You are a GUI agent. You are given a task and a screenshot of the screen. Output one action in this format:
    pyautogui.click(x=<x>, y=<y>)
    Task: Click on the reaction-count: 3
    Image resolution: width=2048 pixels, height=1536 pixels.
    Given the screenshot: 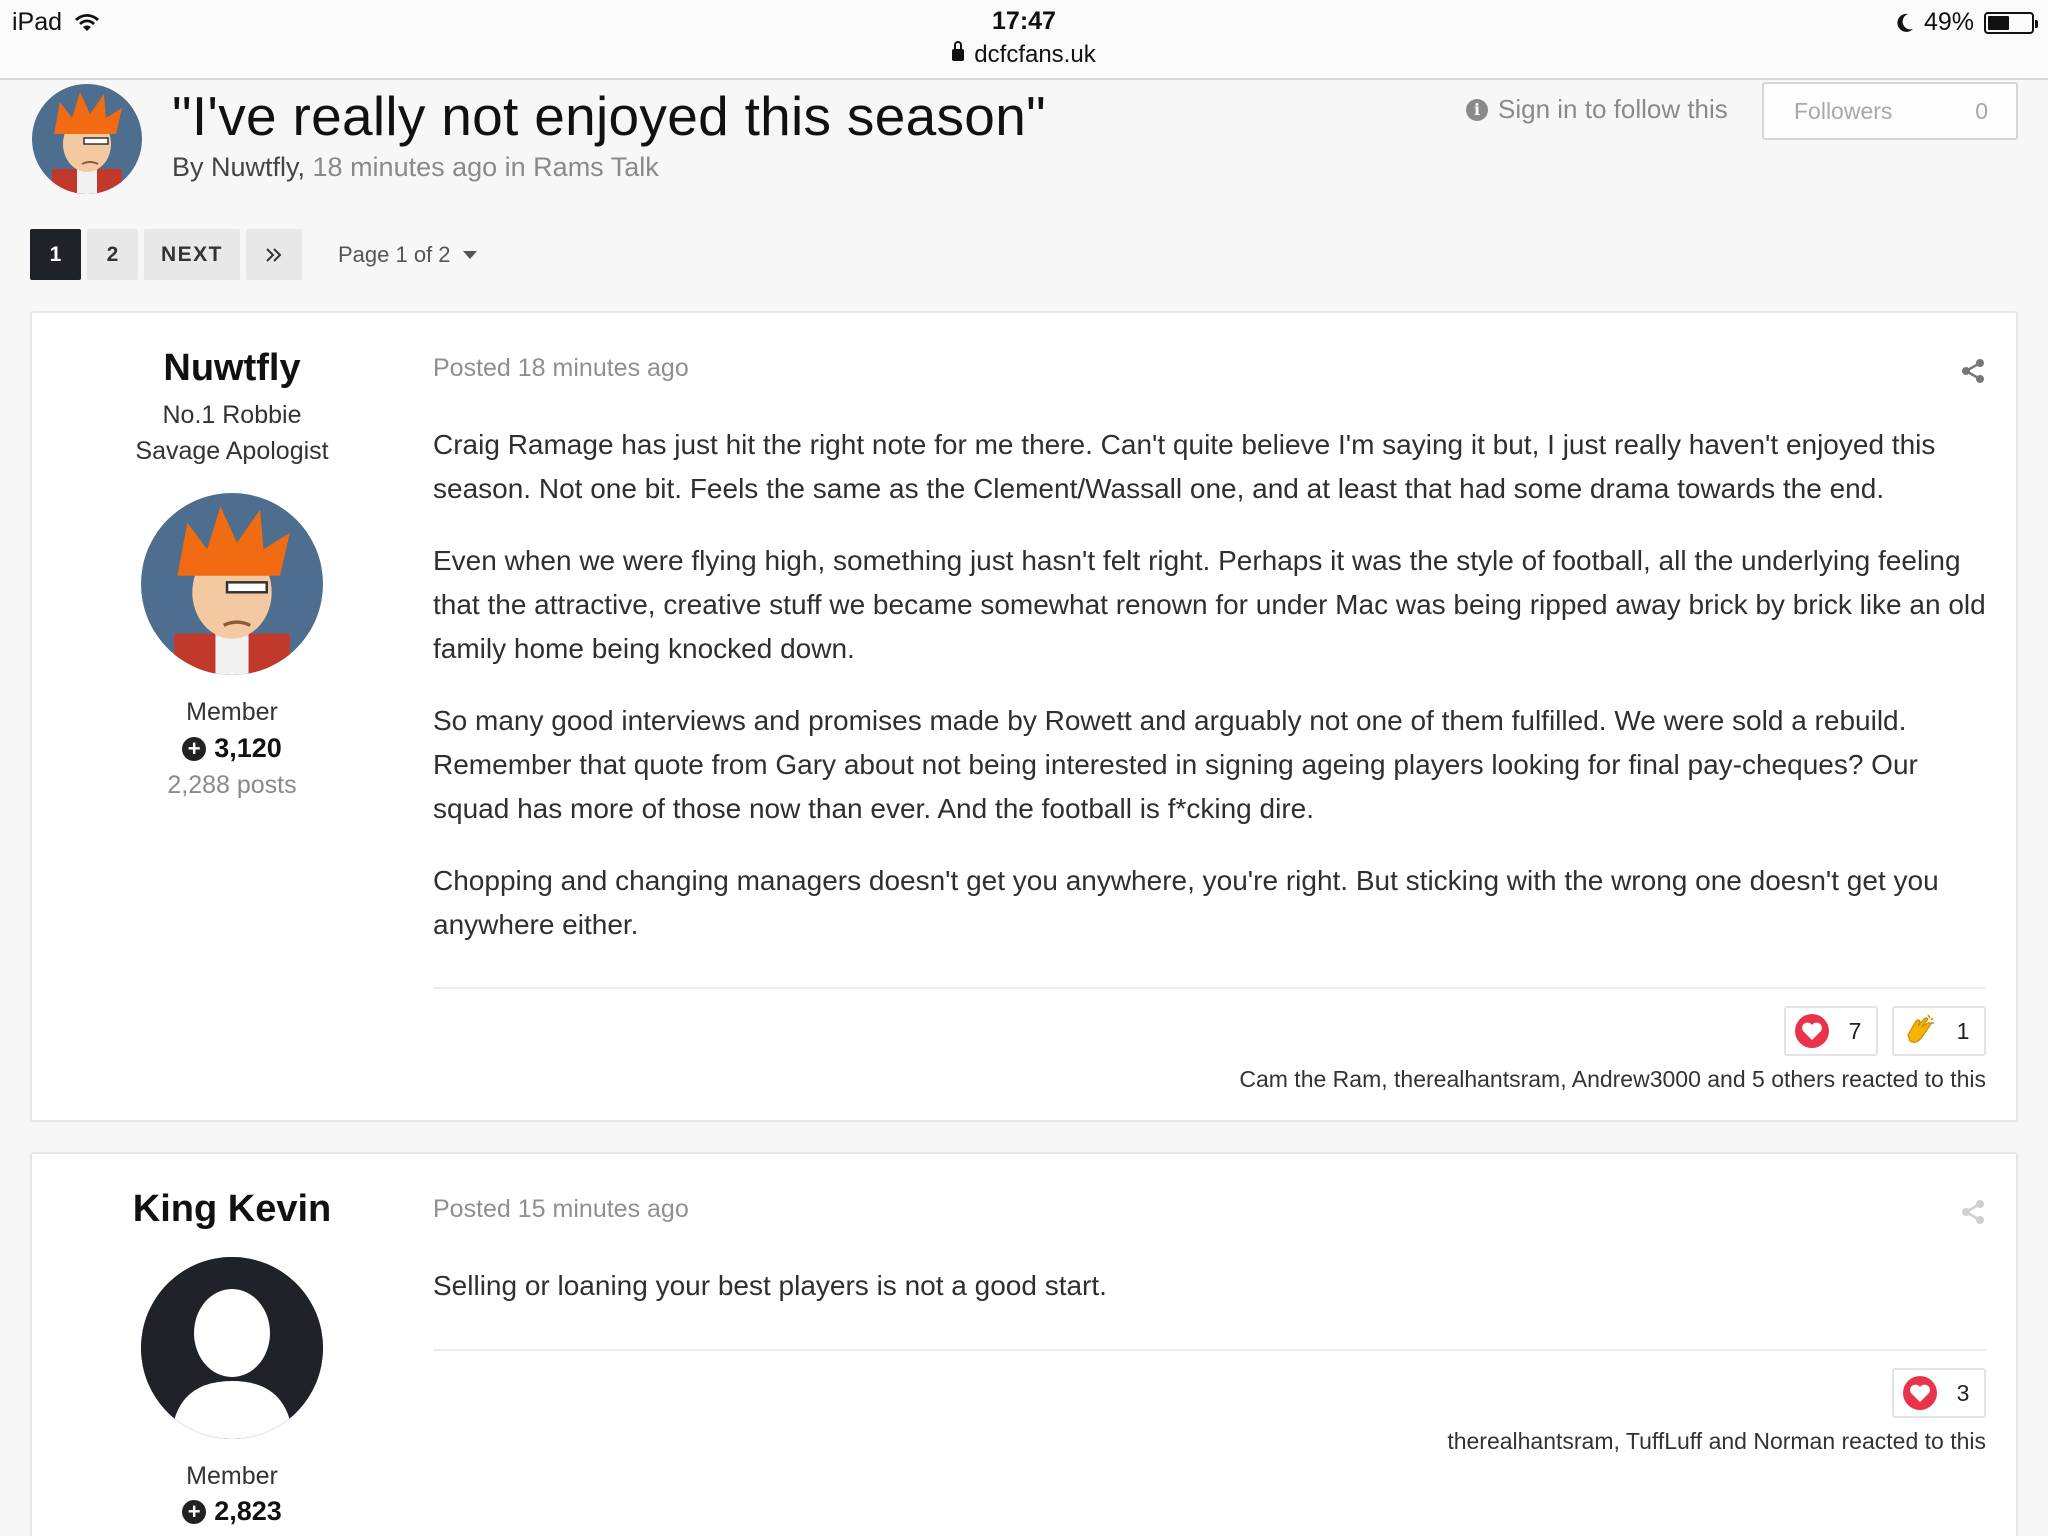 What is the action you would take?
    pyautogui.click(x=1963, y=1392)
    